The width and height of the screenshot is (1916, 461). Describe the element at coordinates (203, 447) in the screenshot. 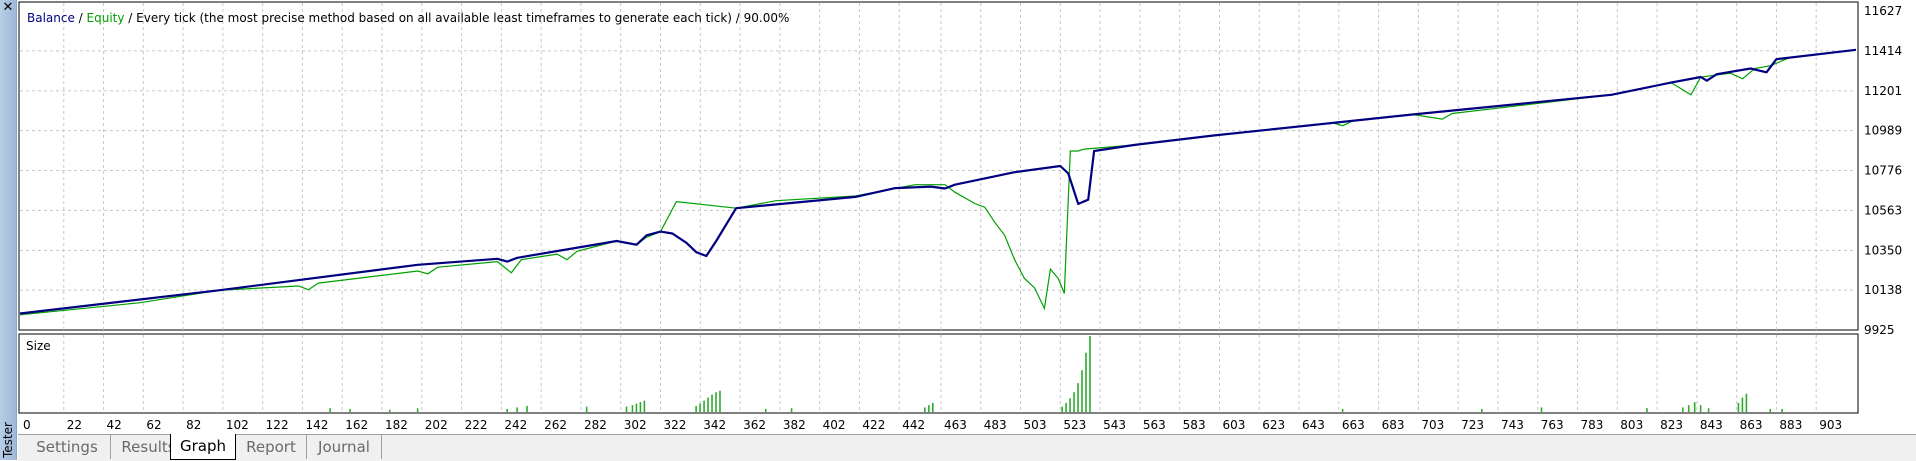

I see `tab-graph: Graph` at that location.